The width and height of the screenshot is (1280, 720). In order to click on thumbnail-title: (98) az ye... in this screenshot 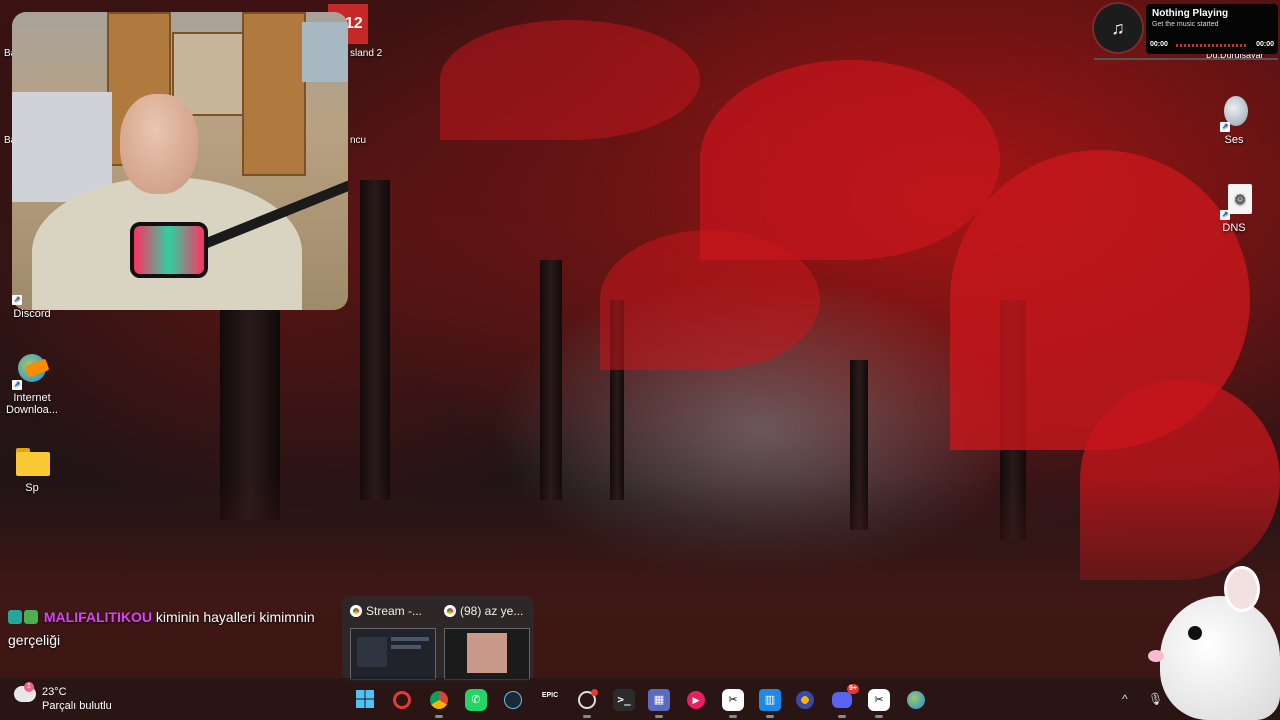, I will do `click(492, 611)`.